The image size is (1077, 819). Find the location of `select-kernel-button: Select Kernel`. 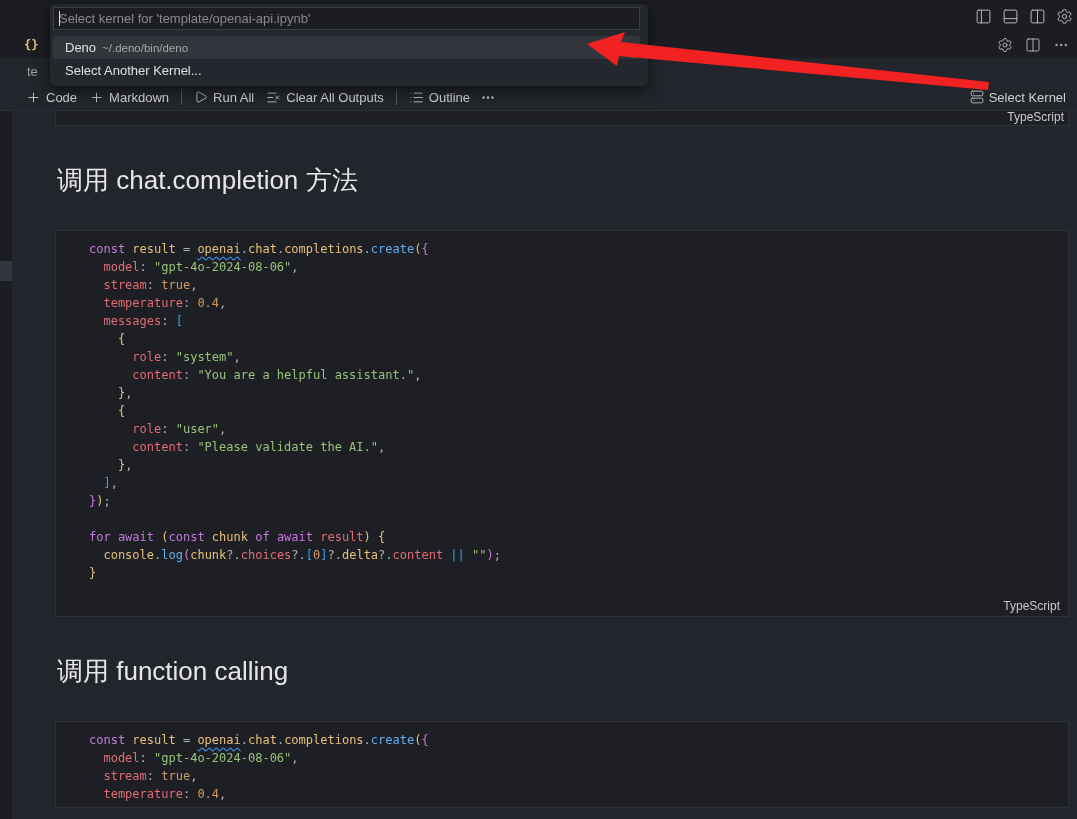

select-kernel-button: Select Kernel is located at coordinates (1017, 97).